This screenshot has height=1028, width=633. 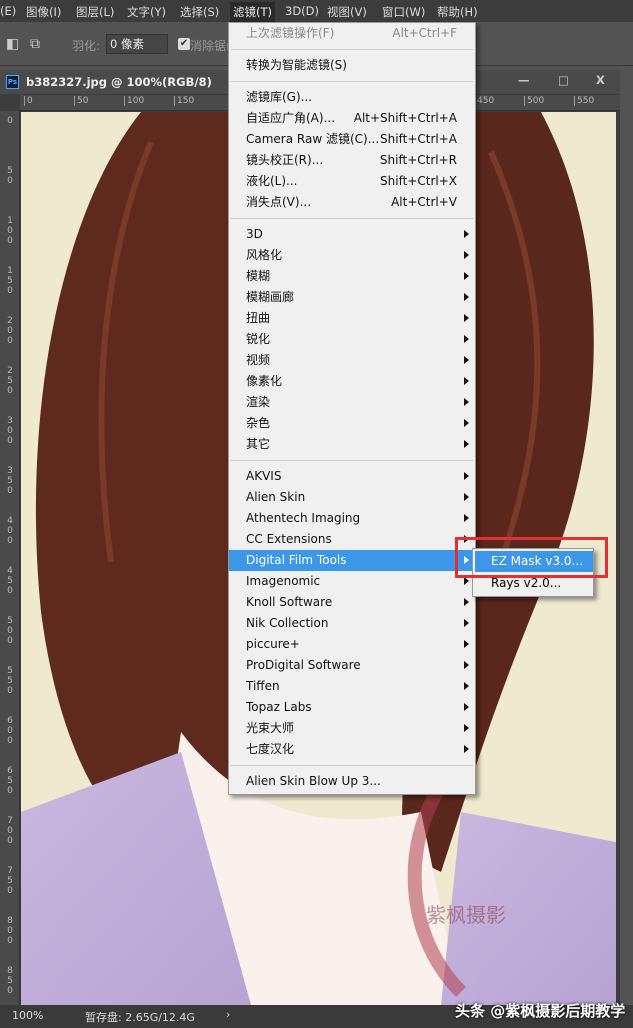 I want to click on menu-8: 窗口(W), so click(x=403, y=12).